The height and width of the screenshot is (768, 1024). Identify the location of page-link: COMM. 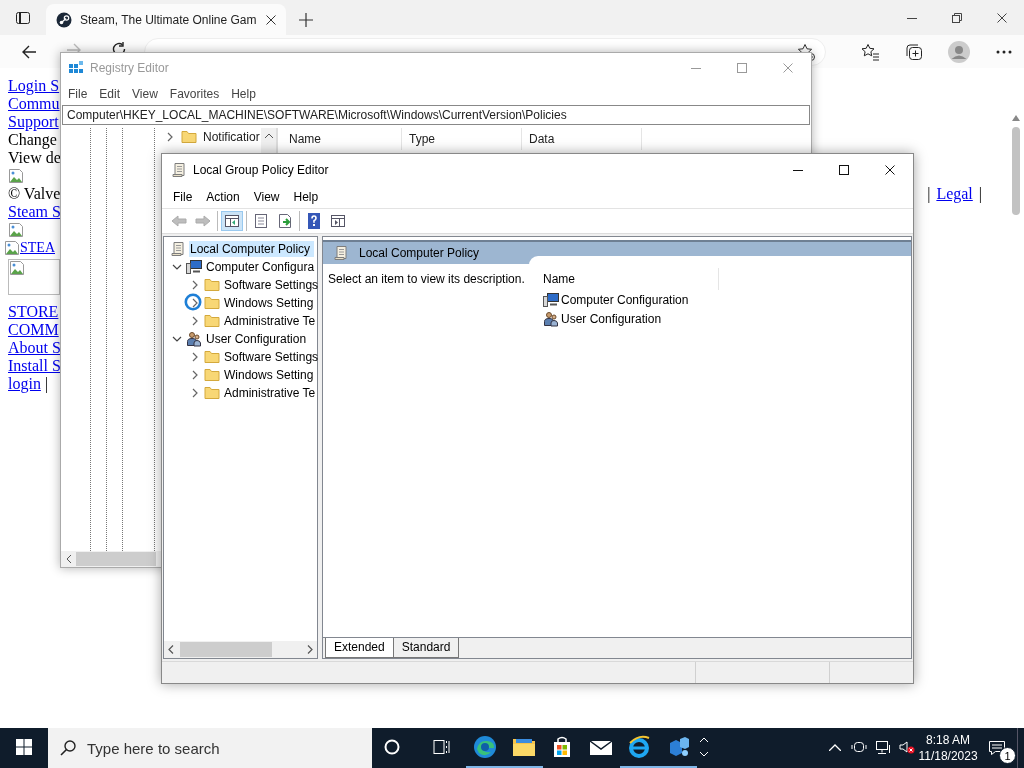
(33, 330).